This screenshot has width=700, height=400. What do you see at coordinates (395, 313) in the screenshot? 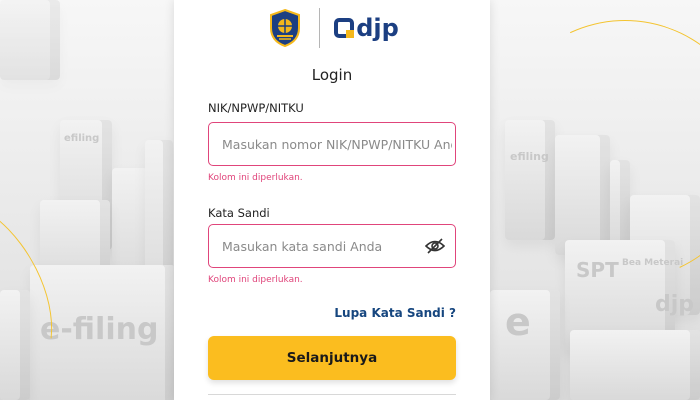
I see `forgot-password-link: Lupa Kata Sandi ?` at bounding box center [395, 313].